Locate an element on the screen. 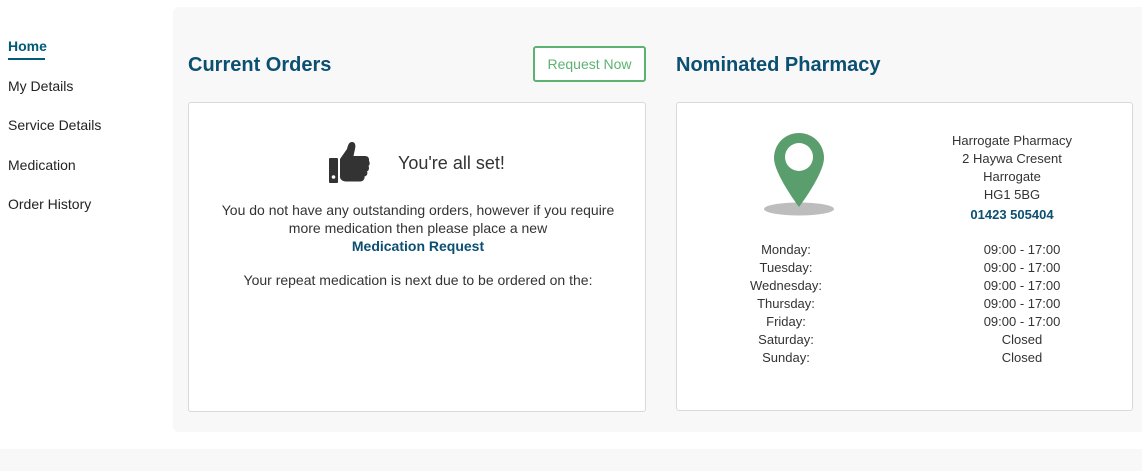 This screenshot has width=1142, height=471. sidebar-item-medication: Medication is located at coordinates (42, 165).